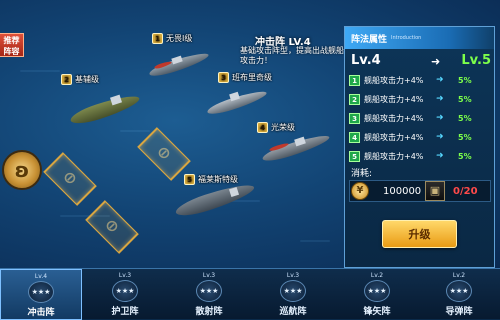  Describe the element at coordinates (41, 276) in the screenshot. I see `tab-level: Lv.4` at that location.